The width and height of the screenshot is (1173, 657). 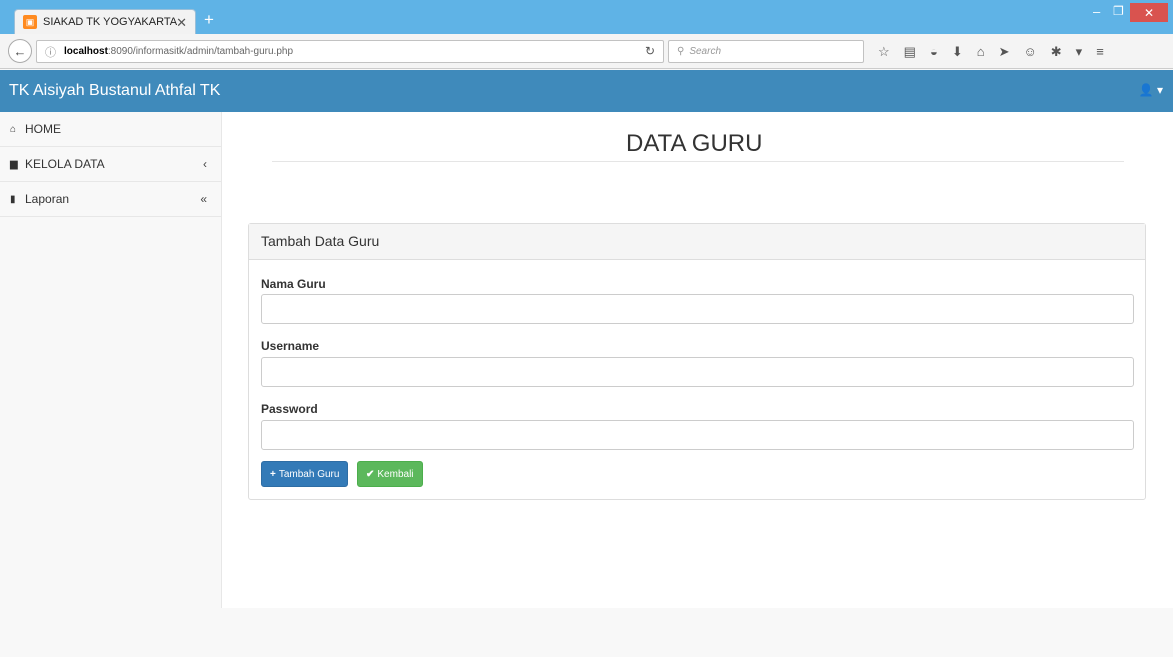 I want to click on search-input: ⚲ Search, so click(x=766, y=51).